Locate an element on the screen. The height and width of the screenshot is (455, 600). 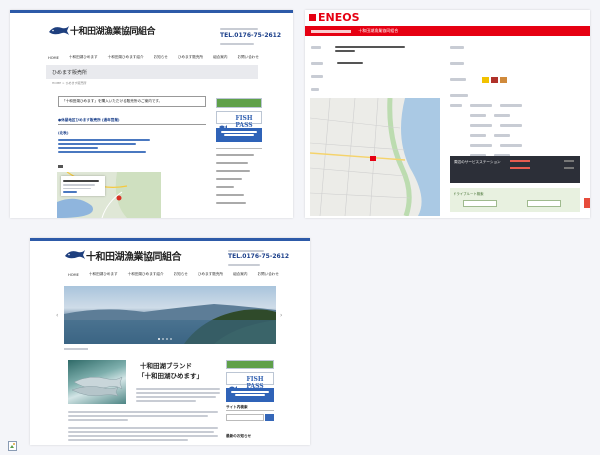
map-info-card is located at coordinates (83, 186).